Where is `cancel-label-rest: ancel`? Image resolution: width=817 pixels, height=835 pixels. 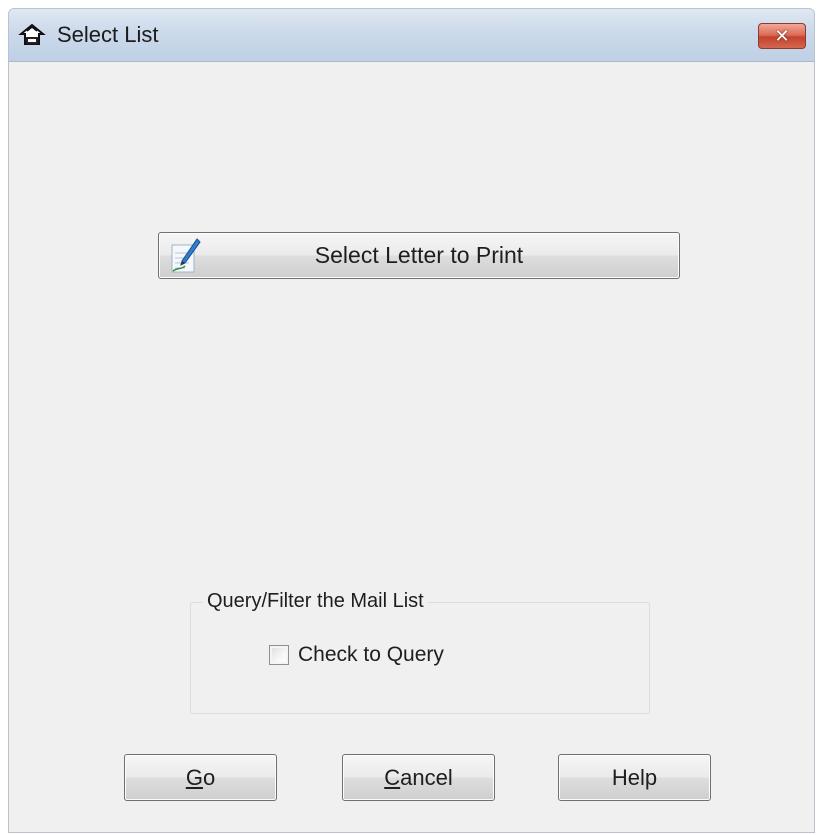
cancel-label-rest: ancel is located at coordinates (426, 777).